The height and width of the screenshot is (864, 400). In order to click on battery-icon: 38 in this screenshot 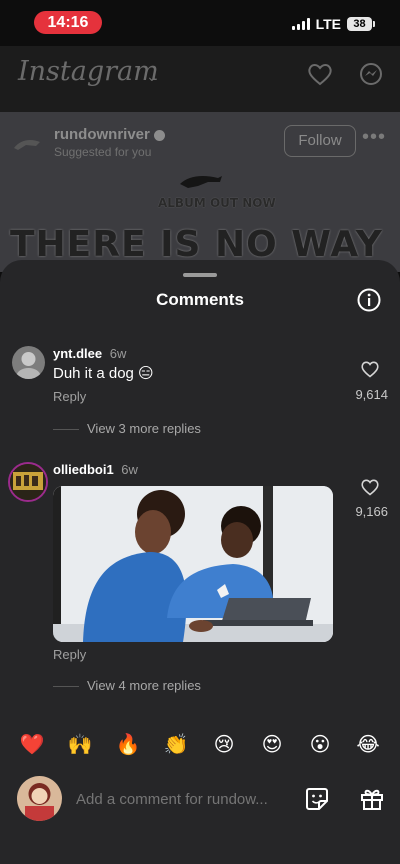, I will do `click(361, 24)`.